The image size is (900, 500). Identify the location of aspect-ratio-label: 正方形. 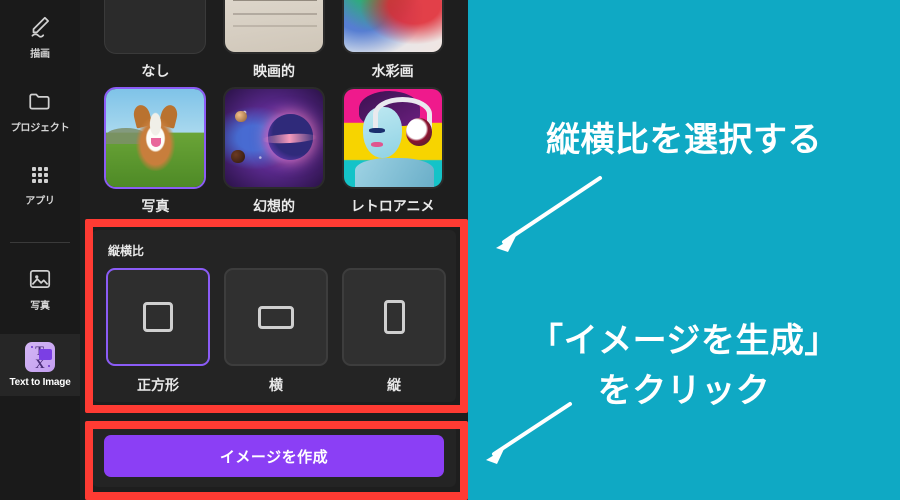
(158, 385).